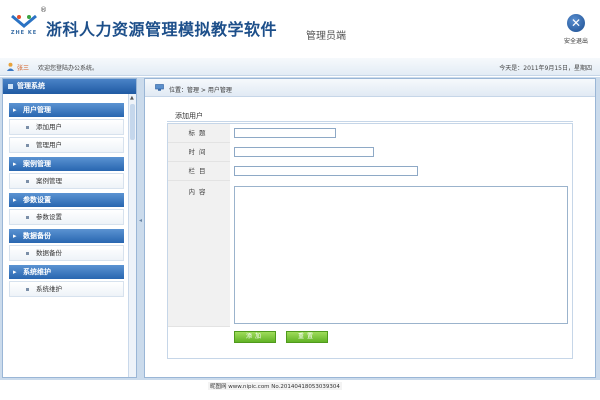  I want to click on welcome-message: 欢迎您登陆办公系统。, so click(68, 68).